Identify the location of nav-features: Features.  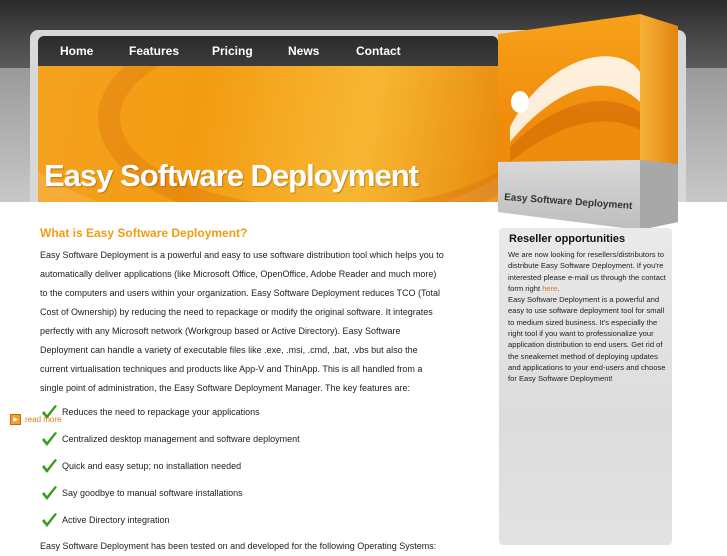
(154, 51).